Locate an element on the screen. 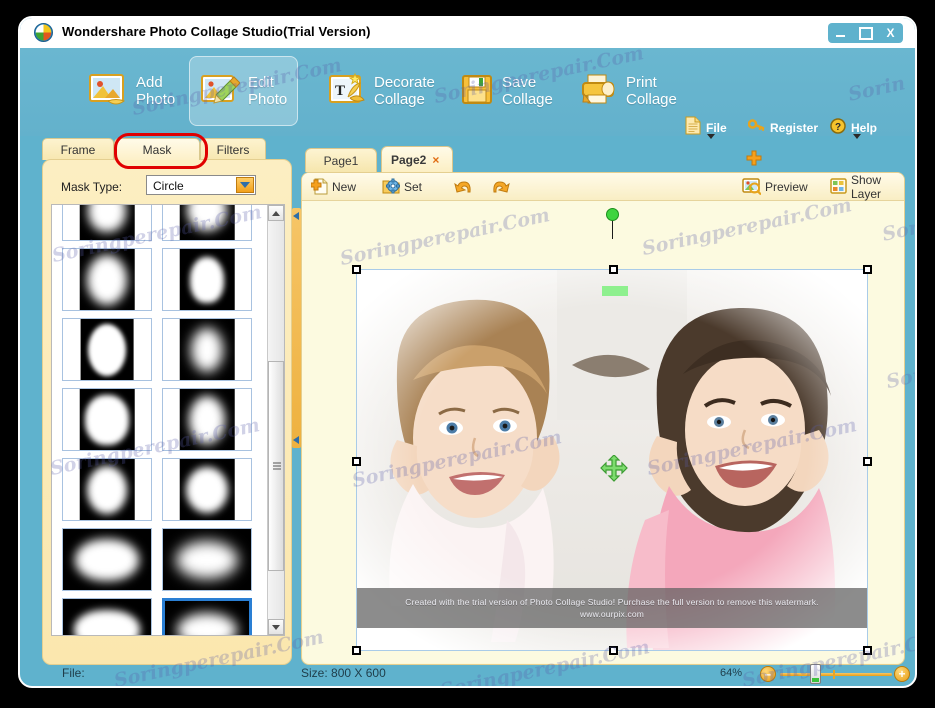  page-tab-page2: Page2 × is located at coordinates (417, 159).